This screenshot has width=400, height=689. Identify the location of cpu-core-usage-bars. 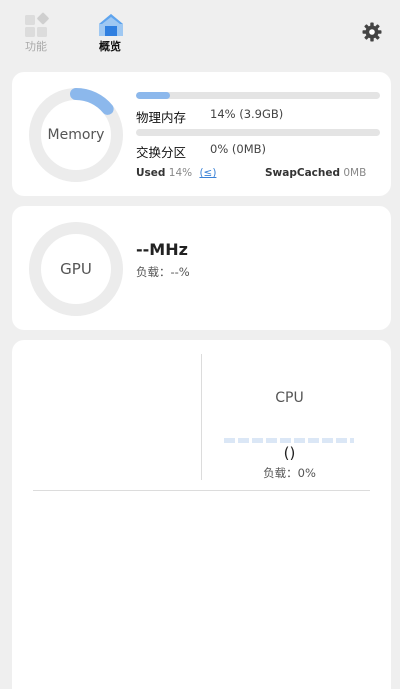
(289, 440).